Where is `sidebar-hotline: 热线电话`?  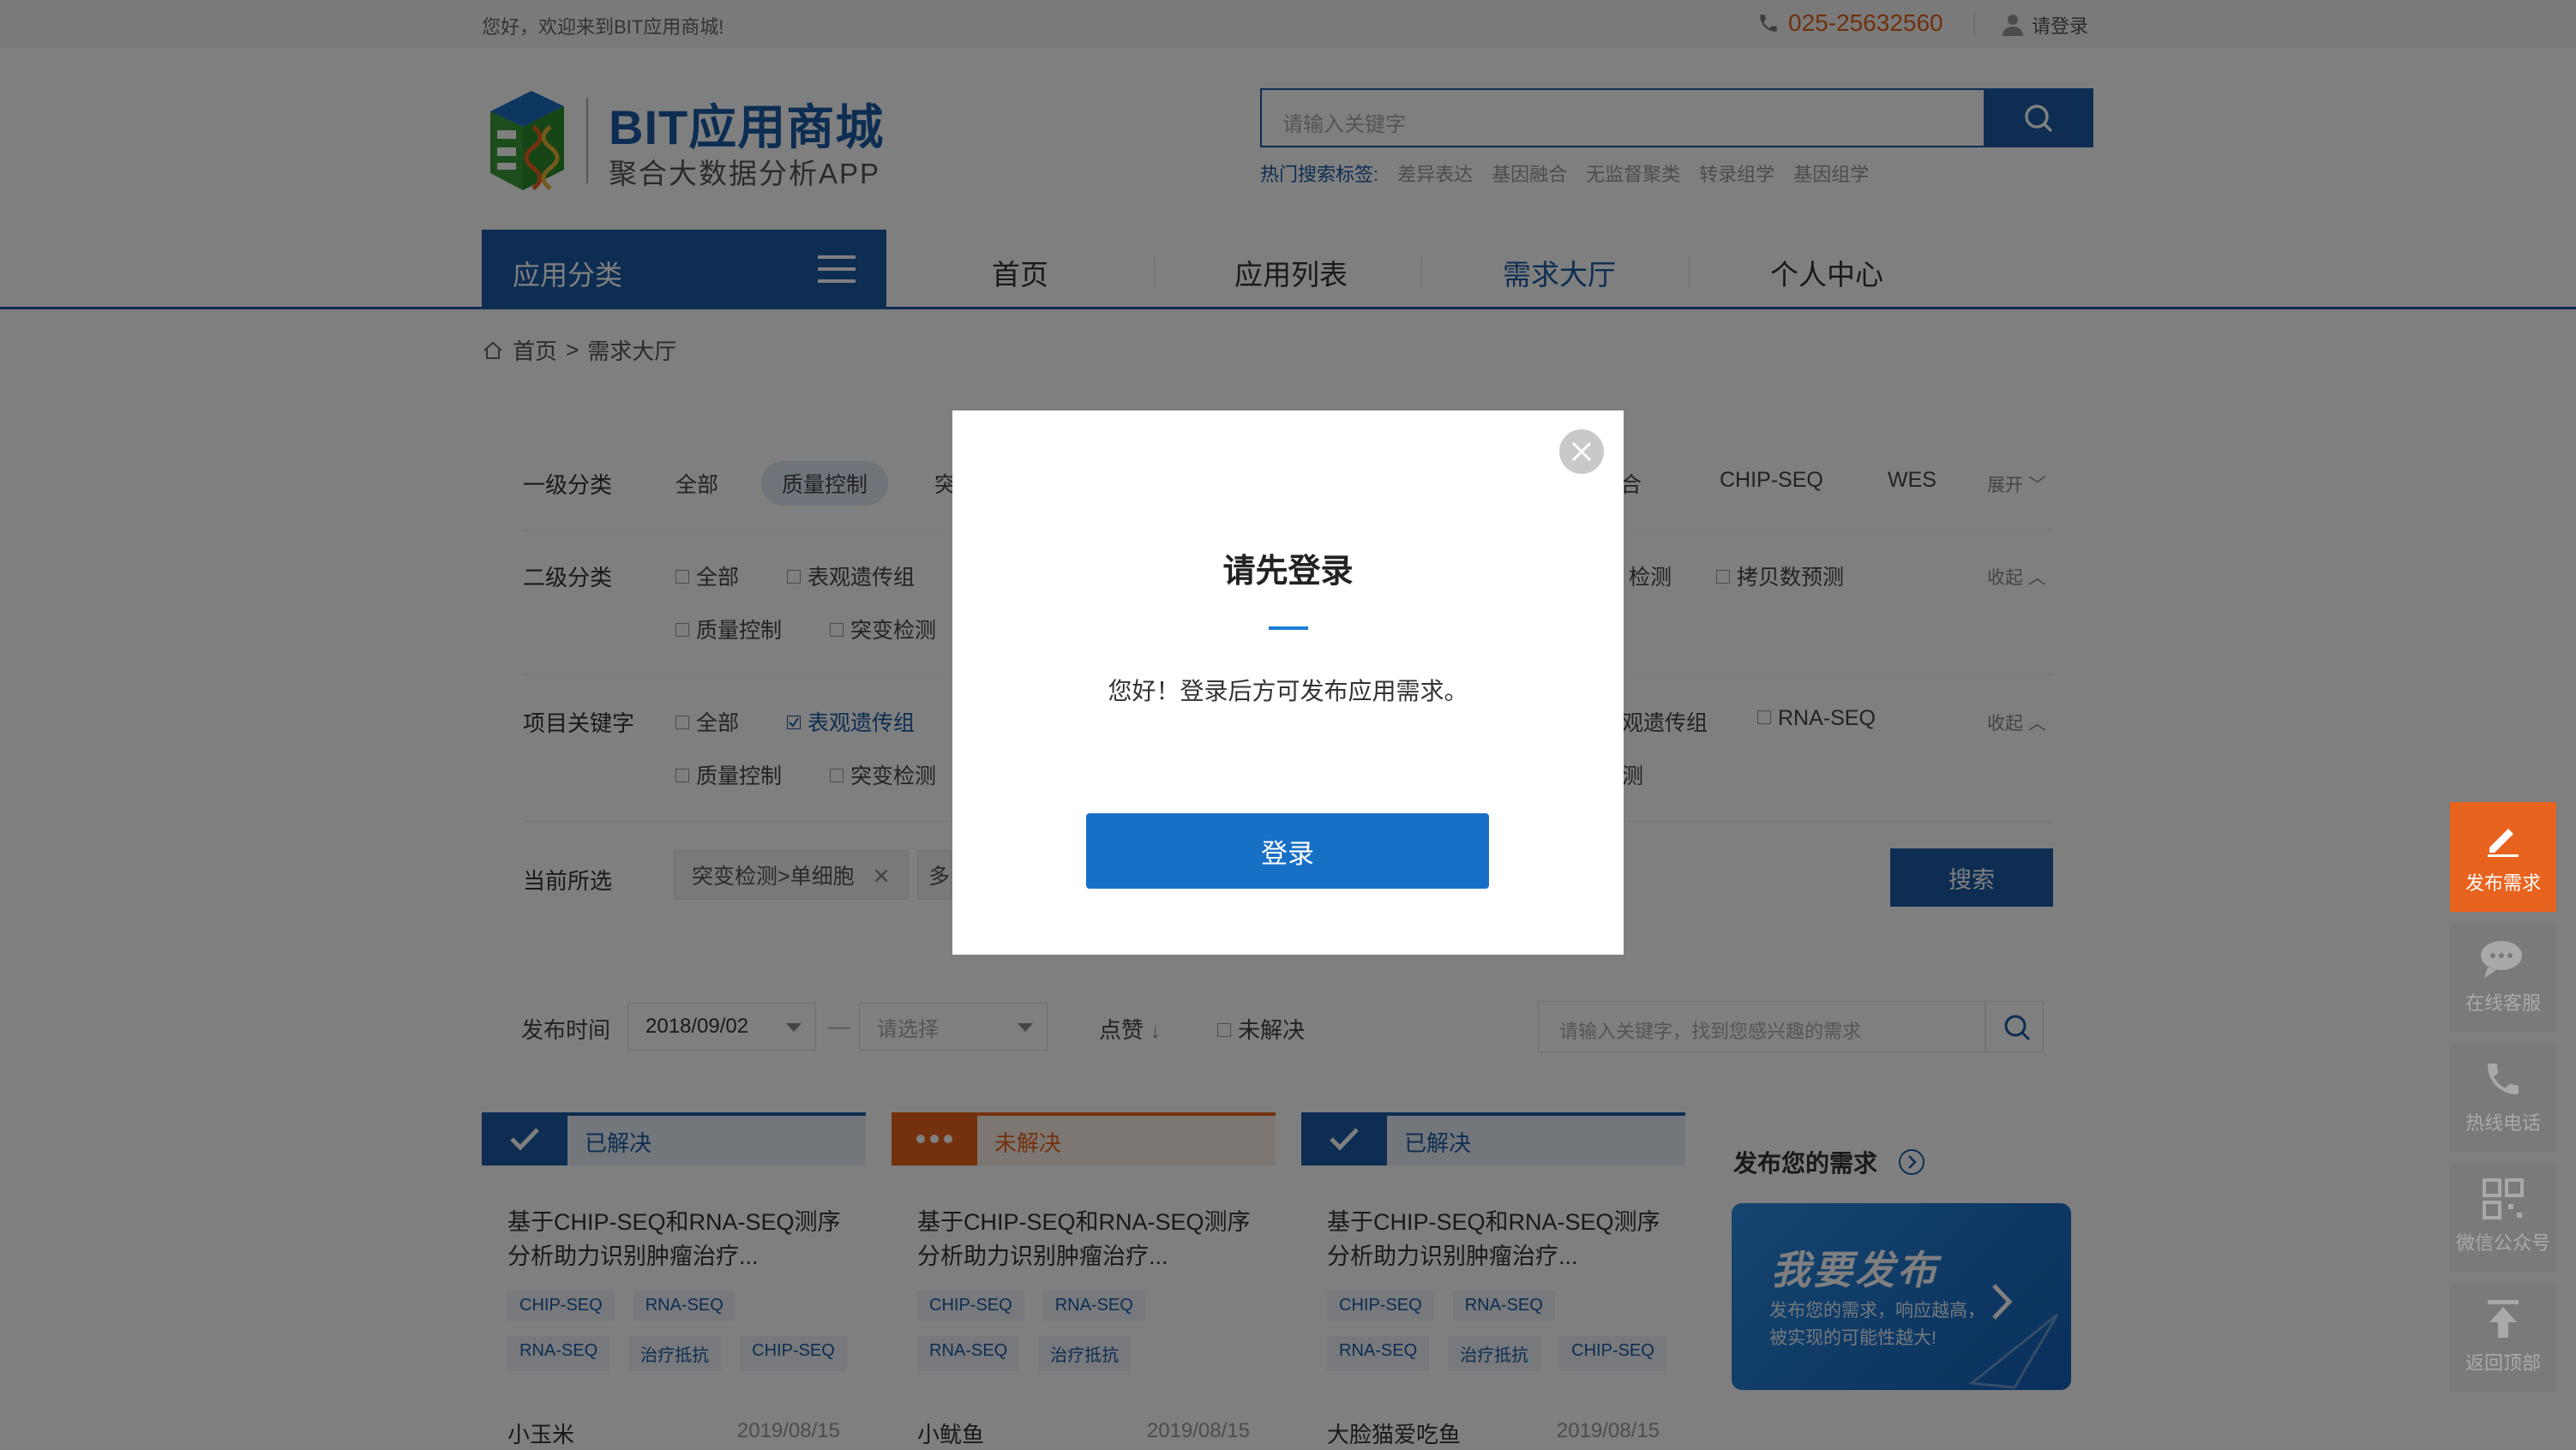
sidebar-hotline: 热线电话 is located at coordinates (2503, 1097).